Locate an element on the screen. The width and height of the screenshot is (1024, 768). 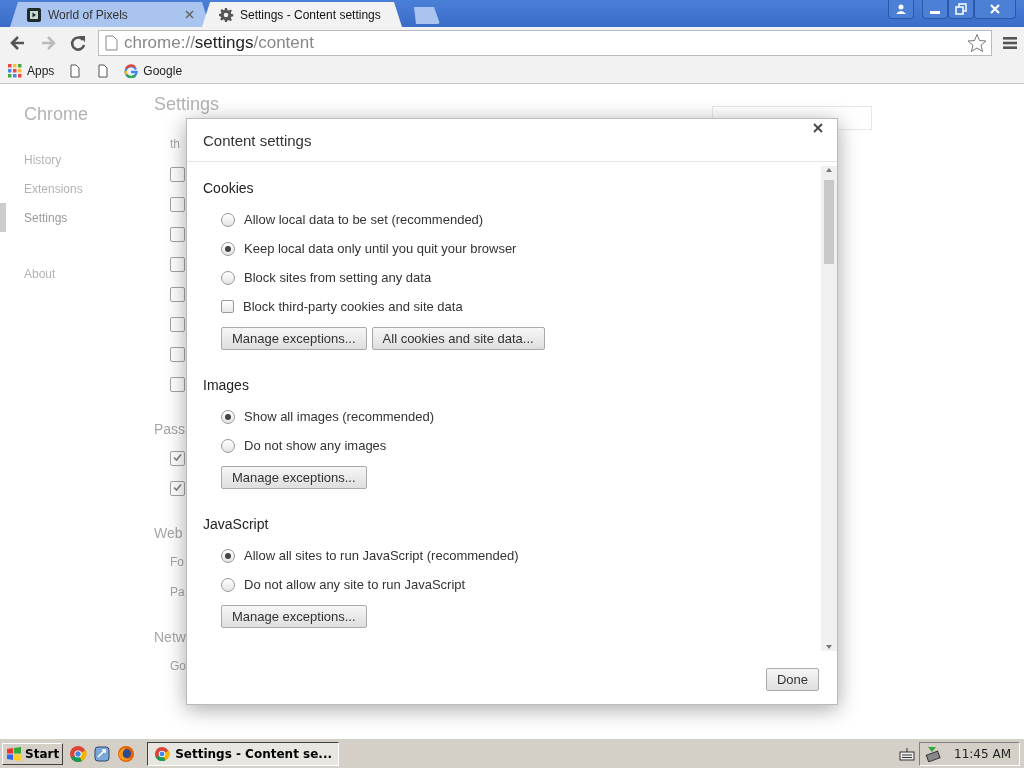
setting-text-fragment: Fo is located at coordinates (177, 562).